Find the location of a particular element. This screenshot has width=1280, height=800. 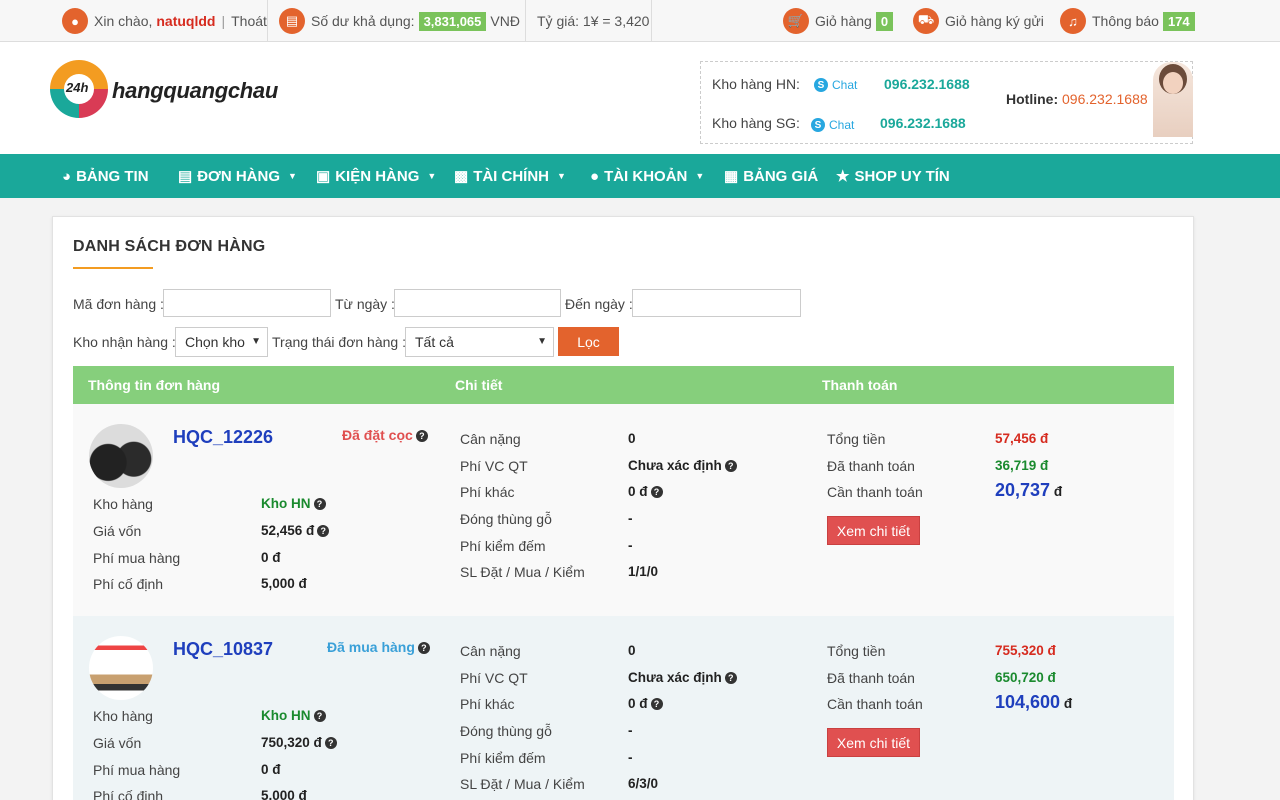

chat-hn-link: S Chat is located at coordinates (835, 85).